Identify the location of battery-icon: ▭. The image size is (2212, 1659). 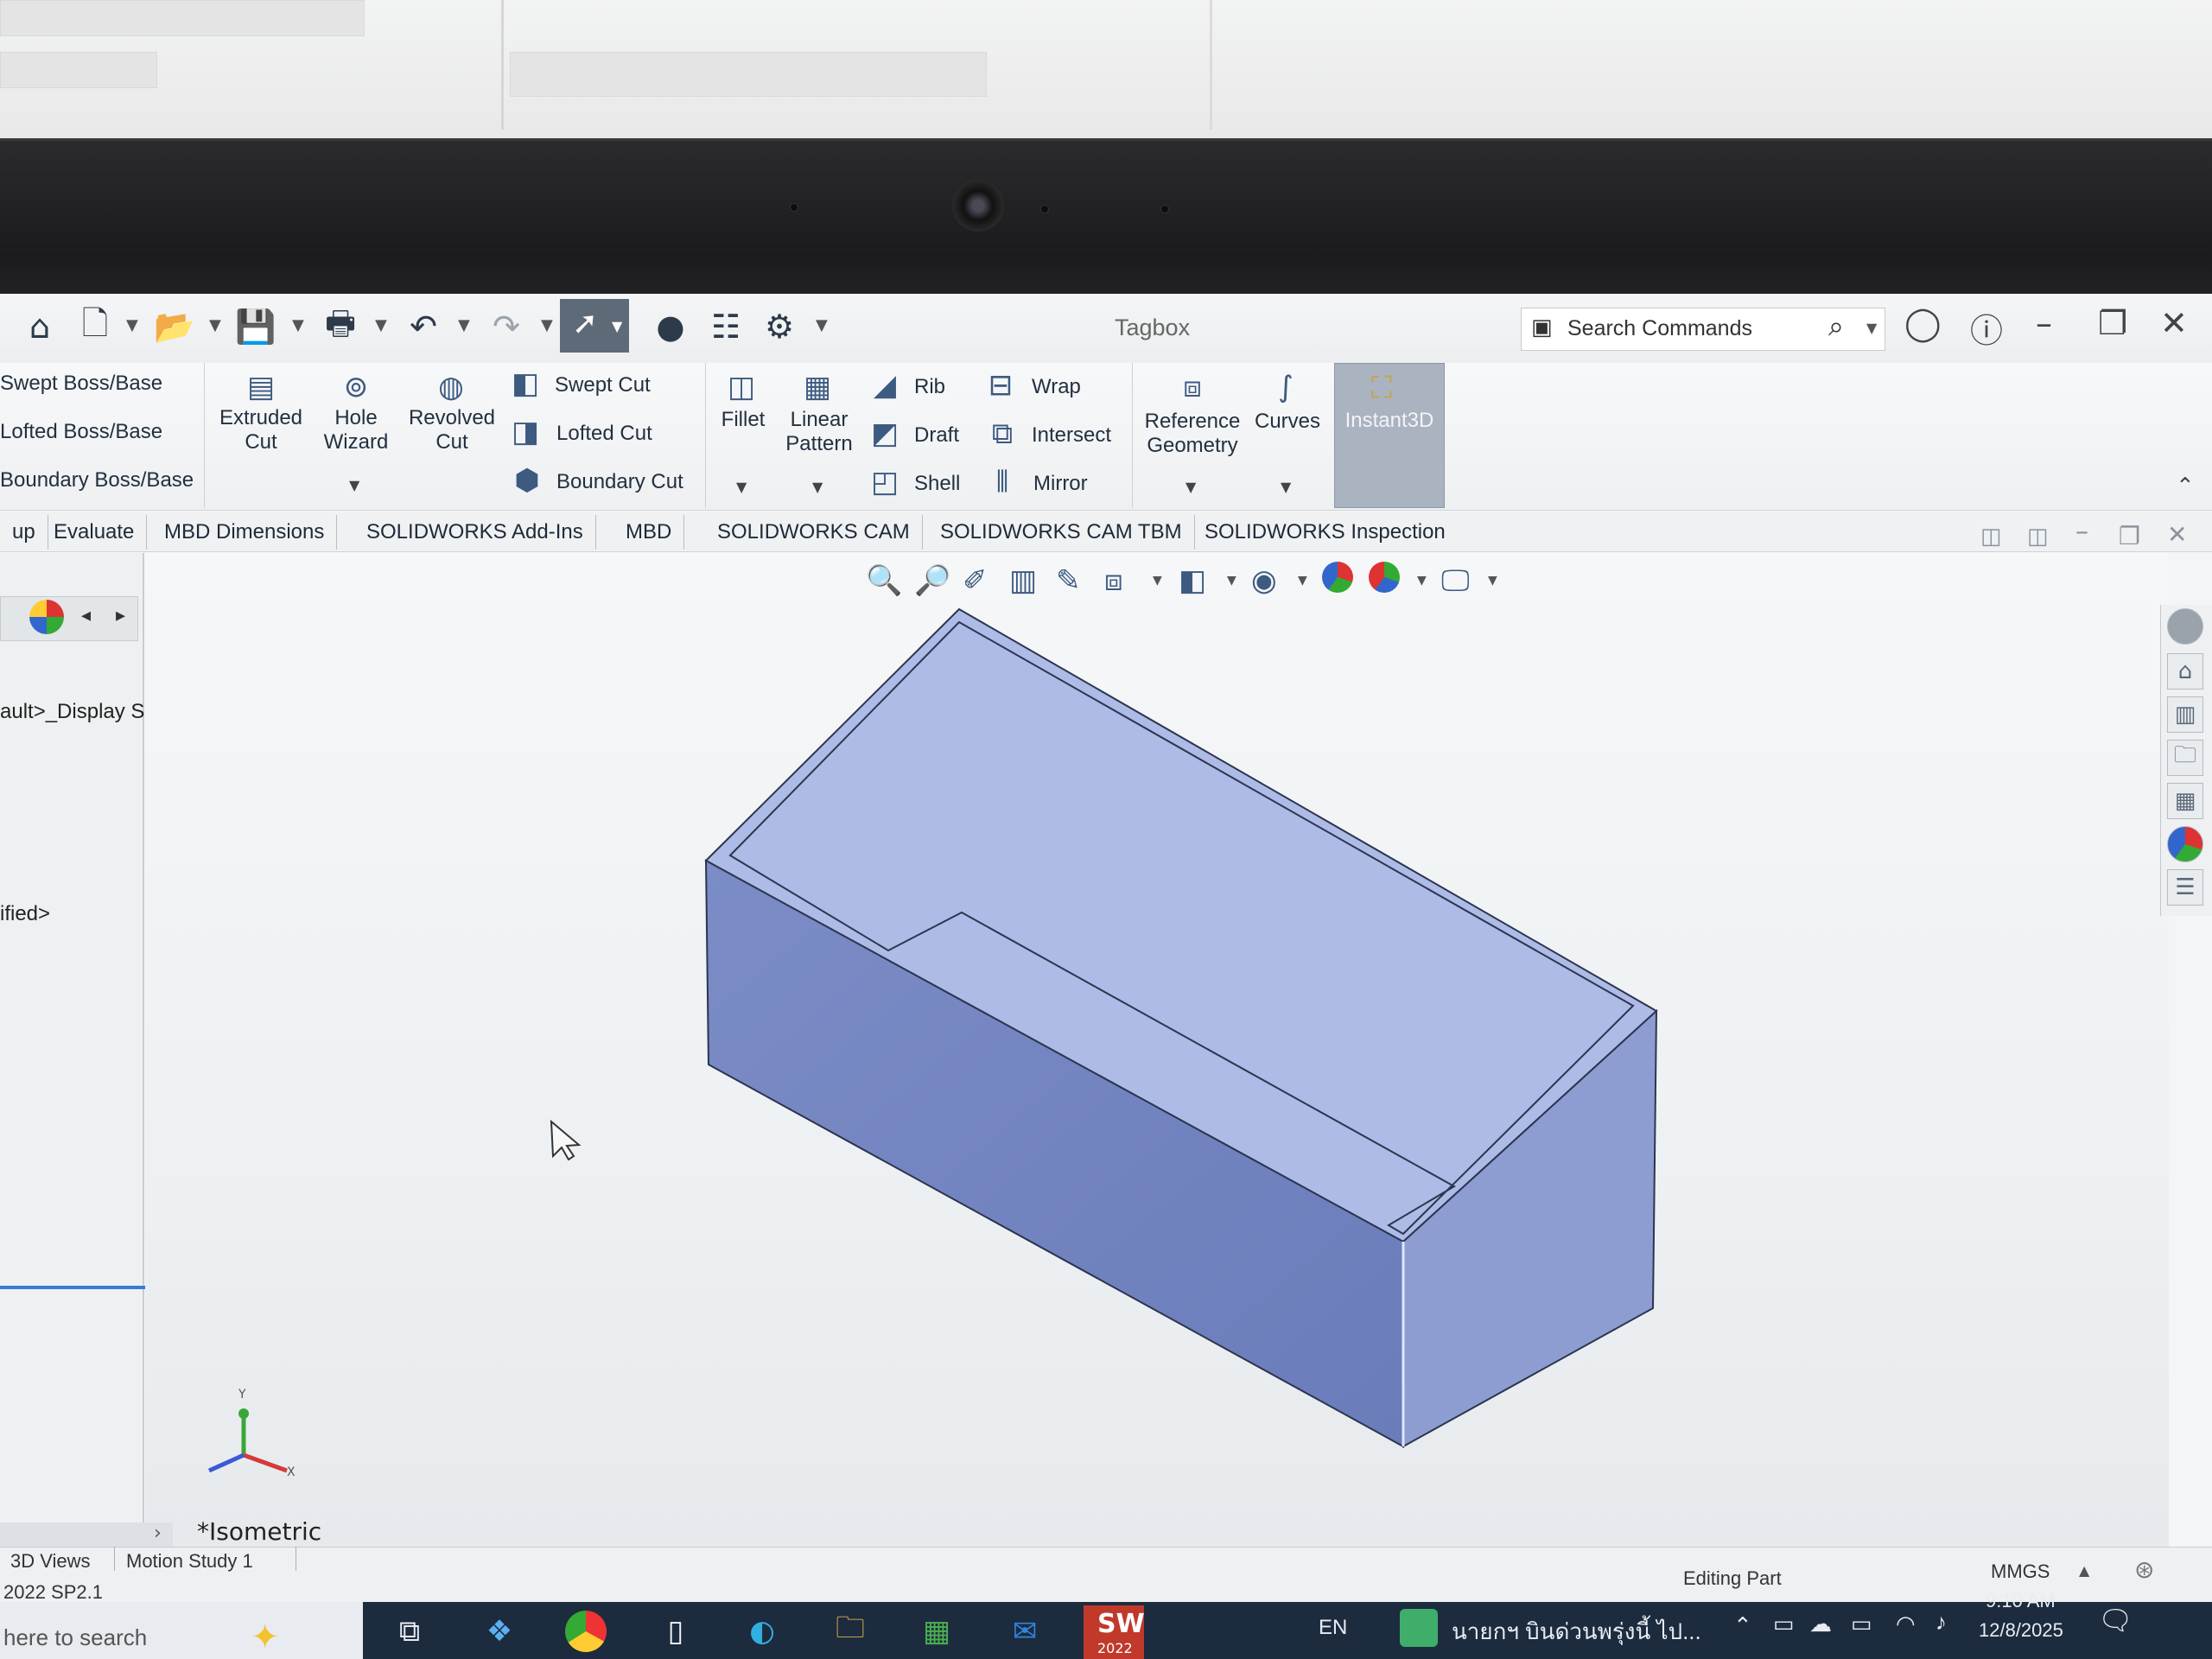
(1862, 1624).